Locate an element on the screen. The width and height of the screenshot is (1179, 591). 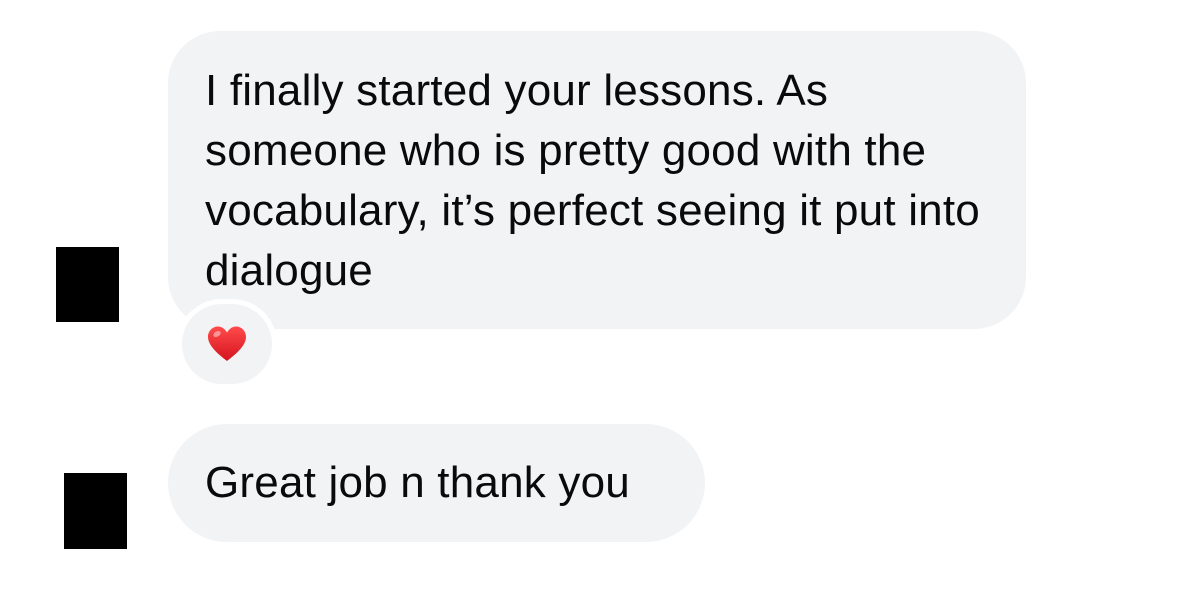
message-bubble: Great job n thank you is located at coordinates (436, 483).